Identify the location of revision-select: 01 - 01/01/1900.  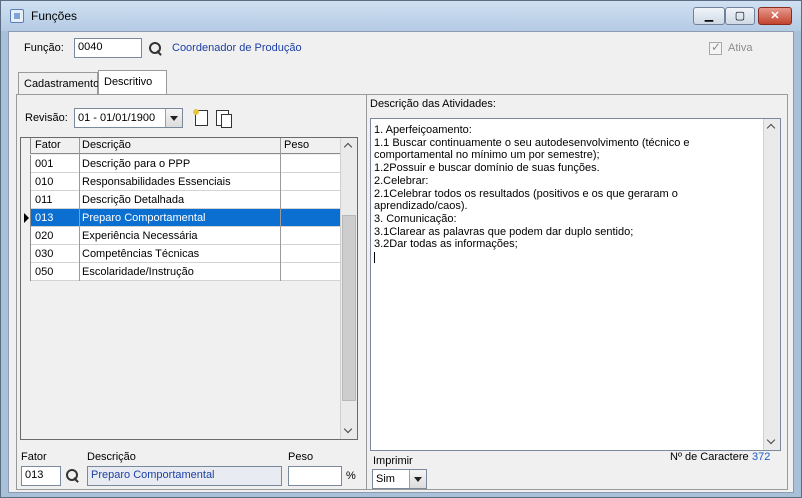
(128, 118).